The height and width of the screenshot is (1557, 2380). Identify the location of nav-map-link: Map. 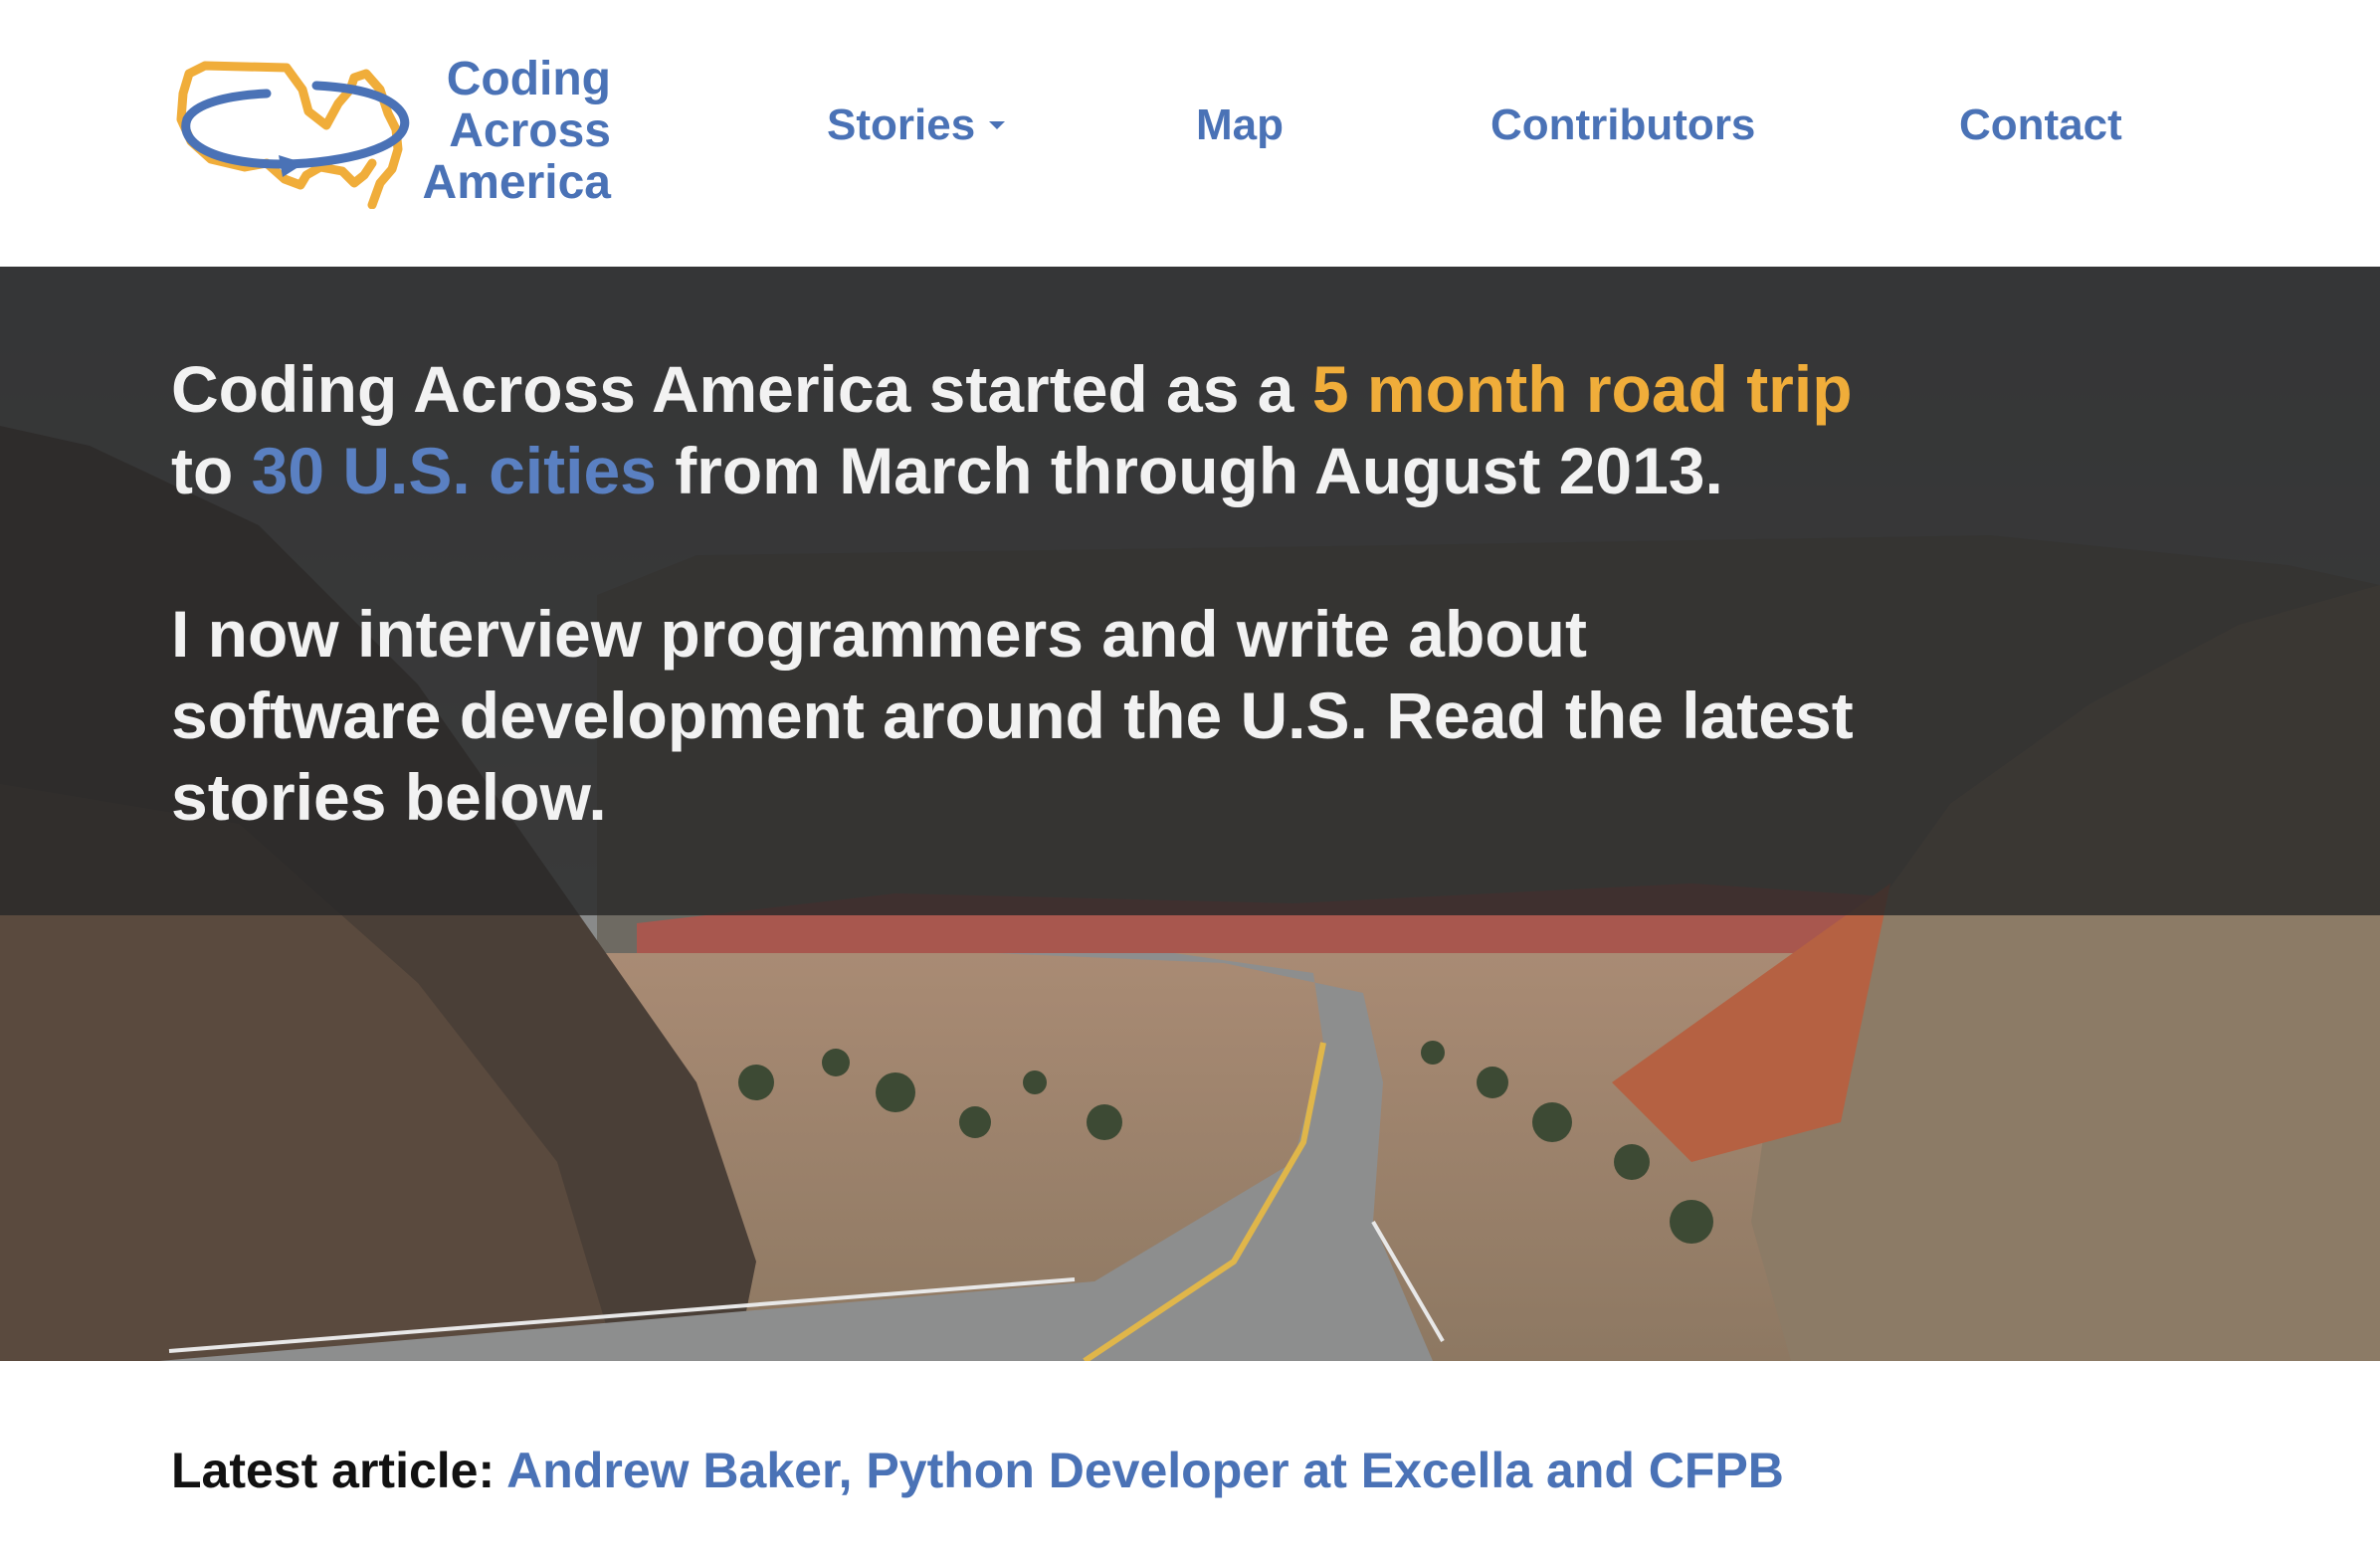
(1240, 125).